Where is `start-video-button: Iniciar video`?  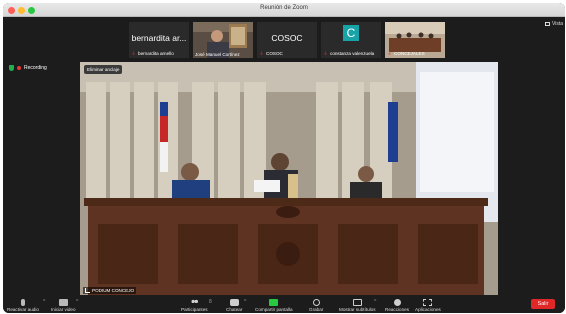 start-video-button: Iniciar video is located at coordinates (63, 305).